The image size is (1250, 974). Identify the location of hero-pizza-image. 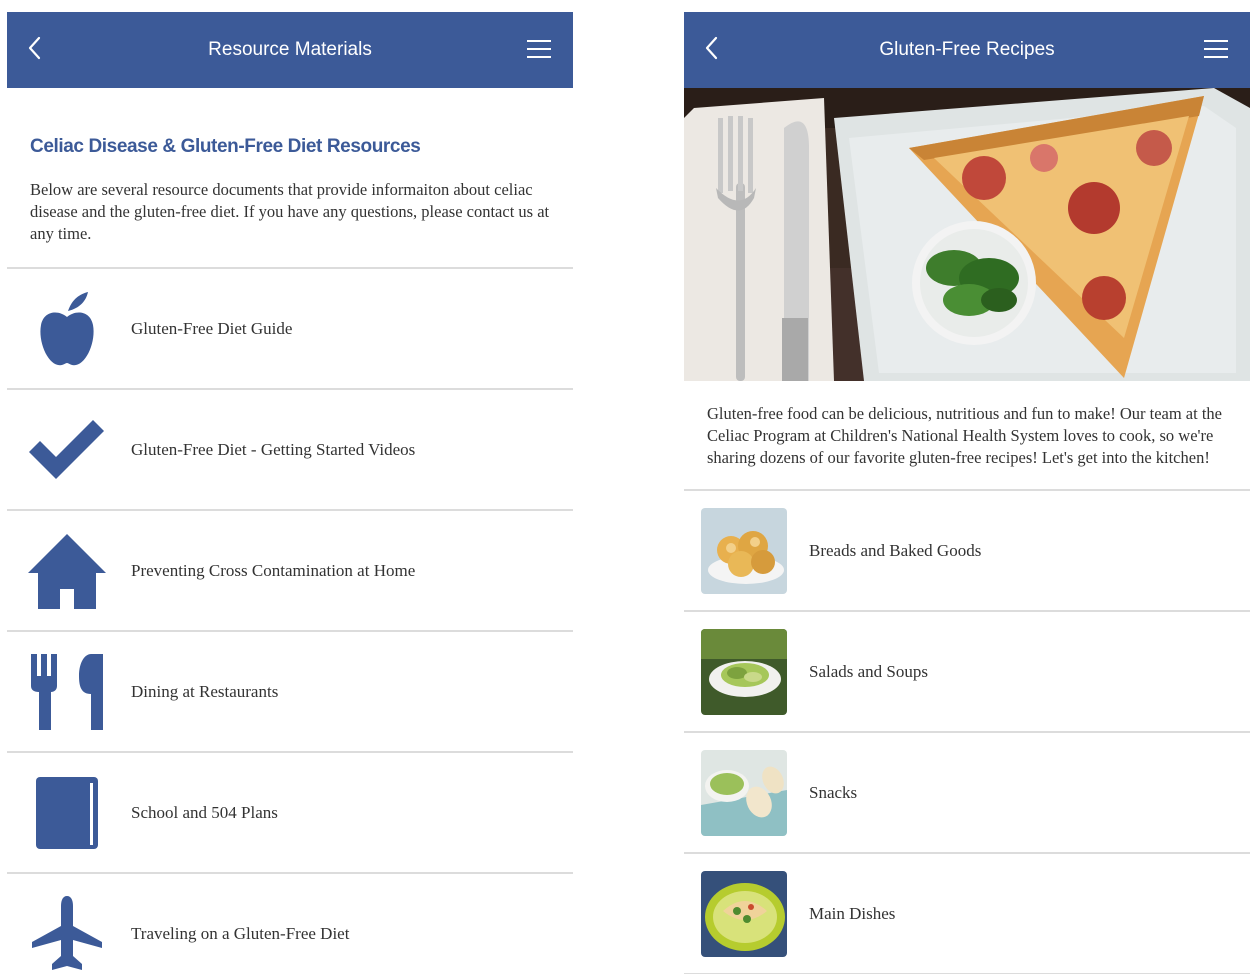
(967, 234).